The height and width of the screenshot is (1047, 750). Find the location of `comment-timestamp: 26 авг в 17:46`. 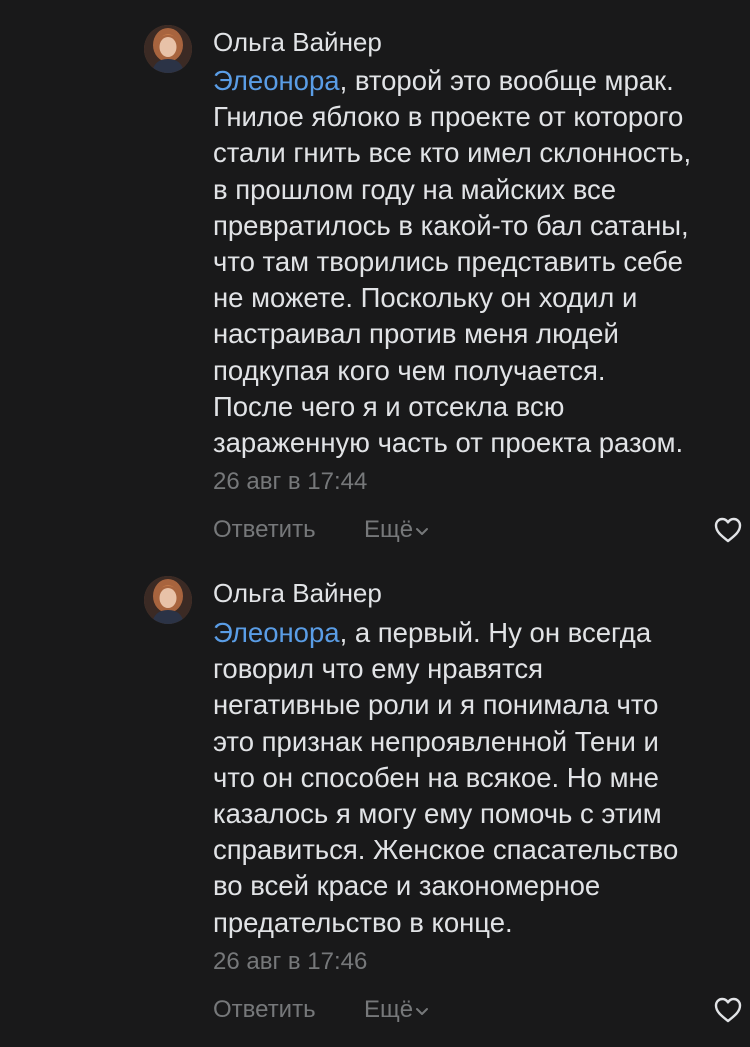

comment-timestamp: 26 авг в 17:46 is located at coordinates (290, 961).